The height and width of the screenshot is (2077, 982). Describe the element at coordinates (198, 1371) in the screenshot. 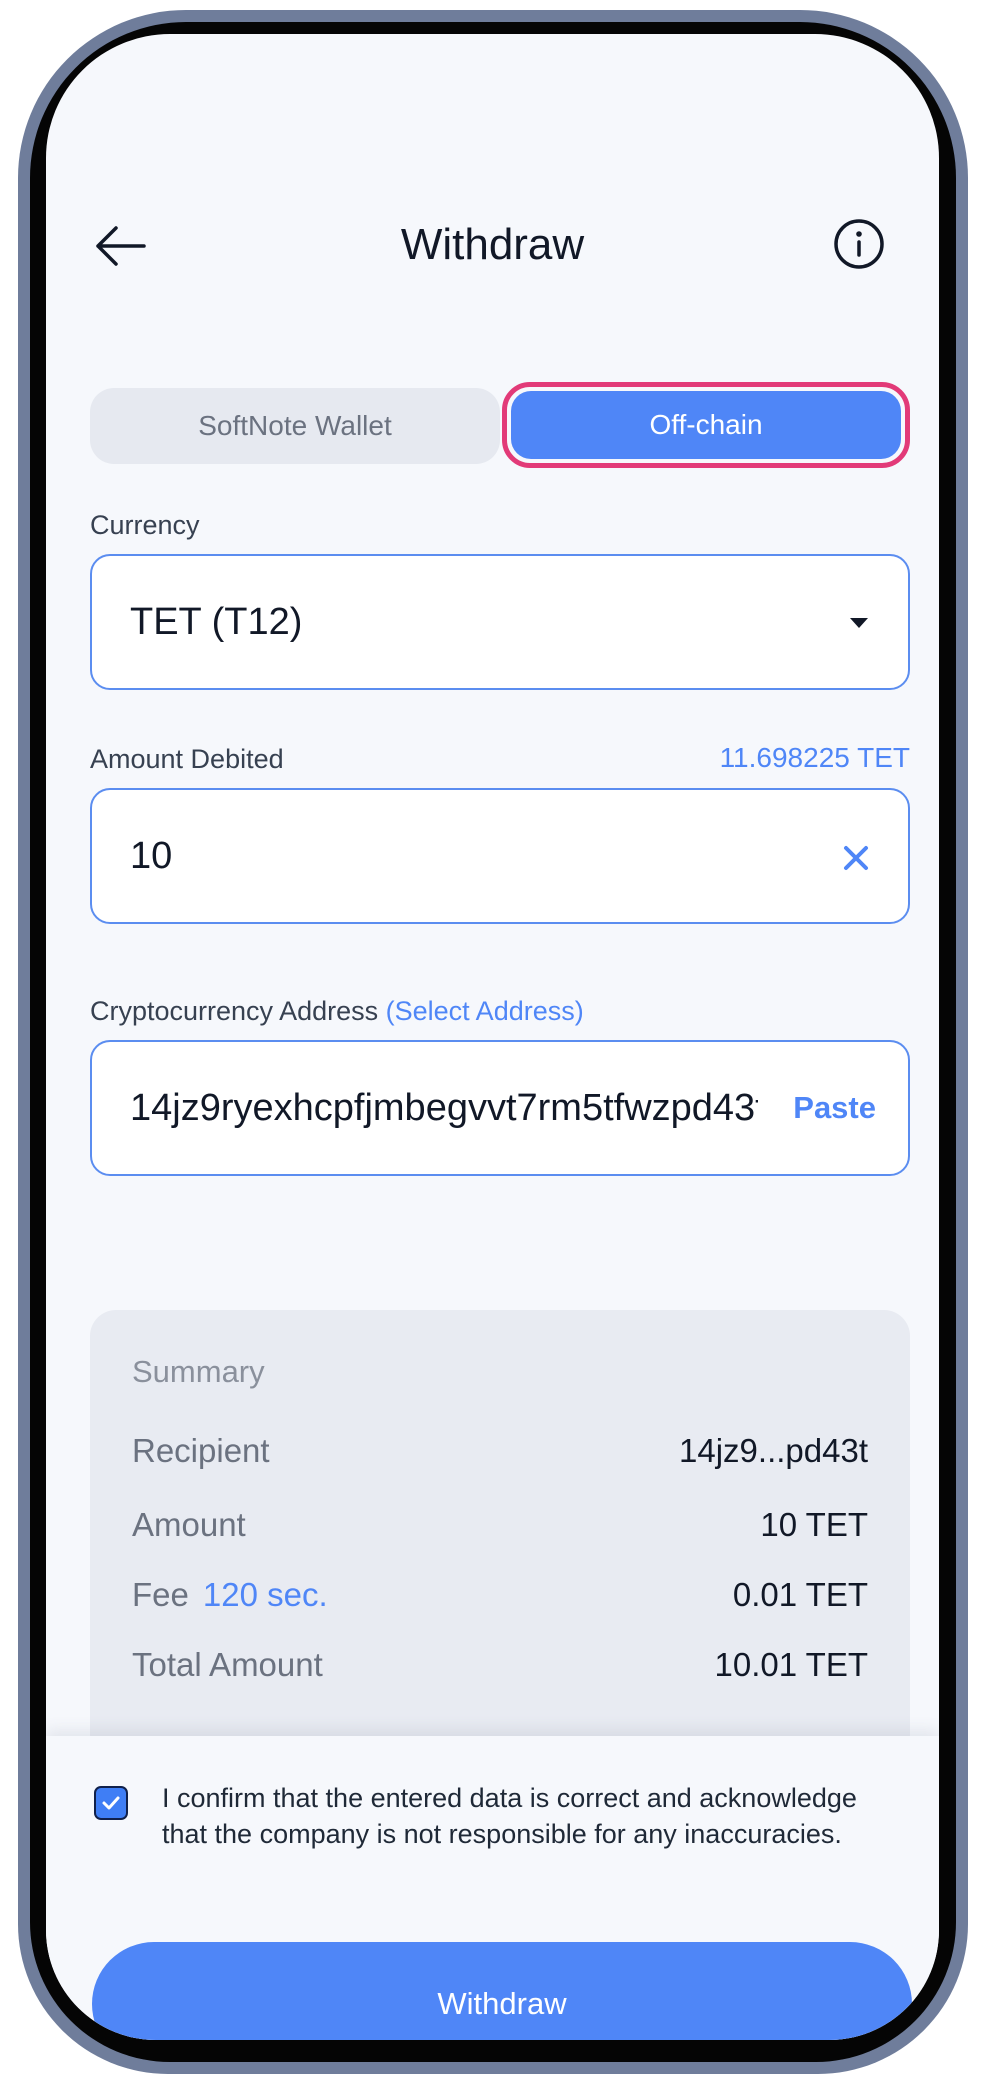

I see `summary-title: Summary` at that location.